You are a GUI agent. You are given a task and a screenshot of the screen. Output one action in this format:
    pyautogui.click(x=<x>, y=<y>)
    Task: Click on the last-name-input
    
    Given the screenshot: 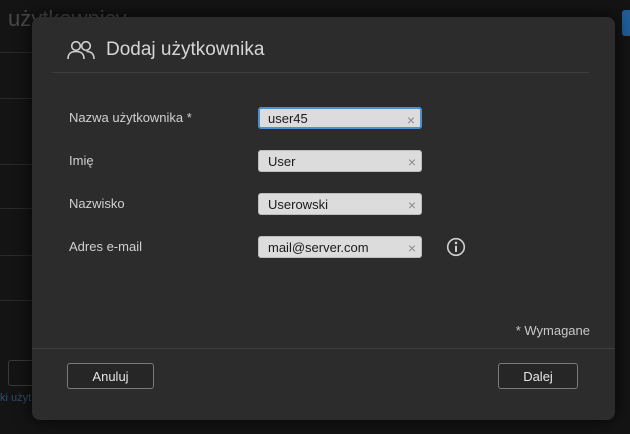 What is the action you would take?
    pyautogui.click(x=340, y=204)
    